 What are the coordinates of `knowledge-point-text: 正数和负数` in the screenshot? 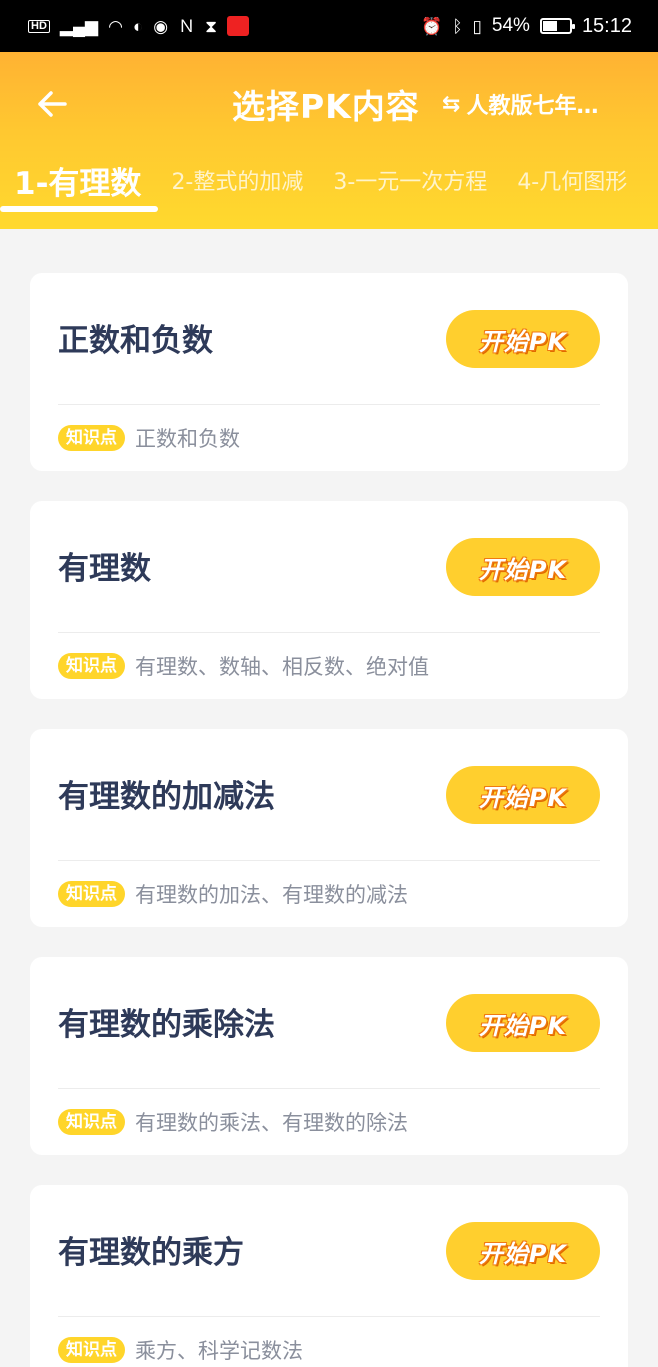 It's located at (187, 439).